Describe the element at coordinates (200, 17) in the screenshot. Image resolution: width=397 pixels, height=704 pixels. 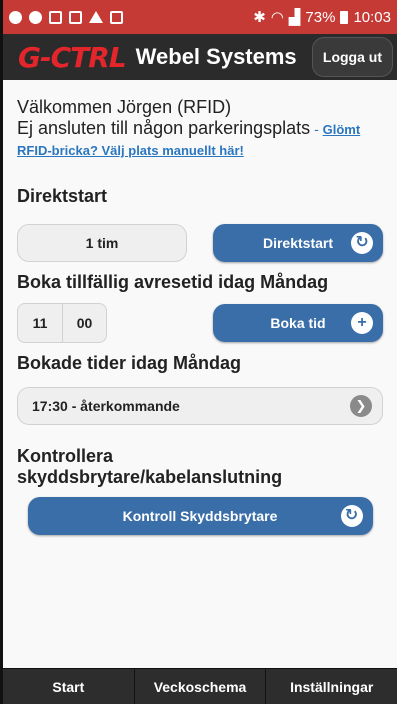
I see `status-bar: ✱ ◠ ▟ 73% 10:03` at that location.